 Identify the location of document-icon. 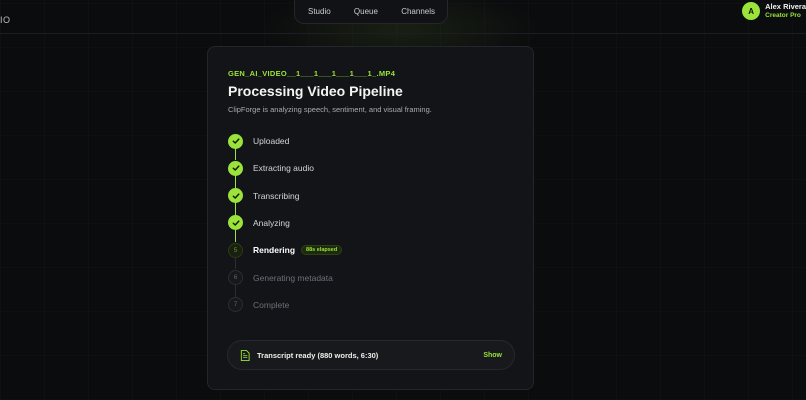
(245, 355).